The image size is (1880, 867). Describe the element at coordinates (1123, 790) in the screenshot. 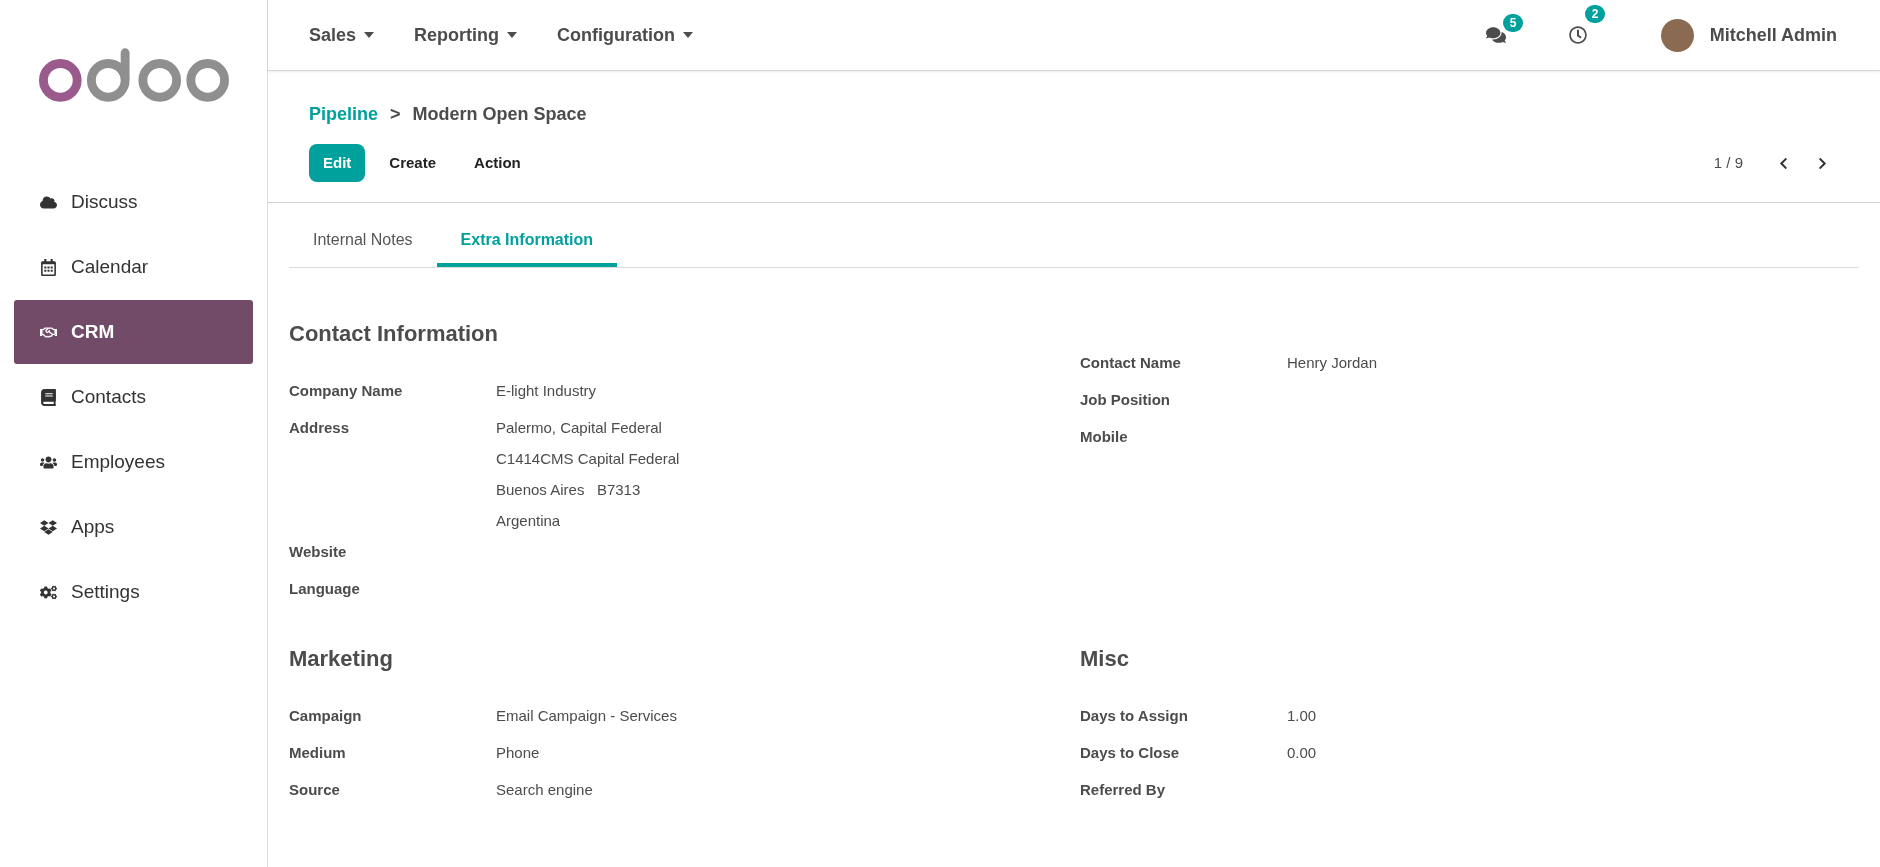

I see `field-label: Referred By` at that location.